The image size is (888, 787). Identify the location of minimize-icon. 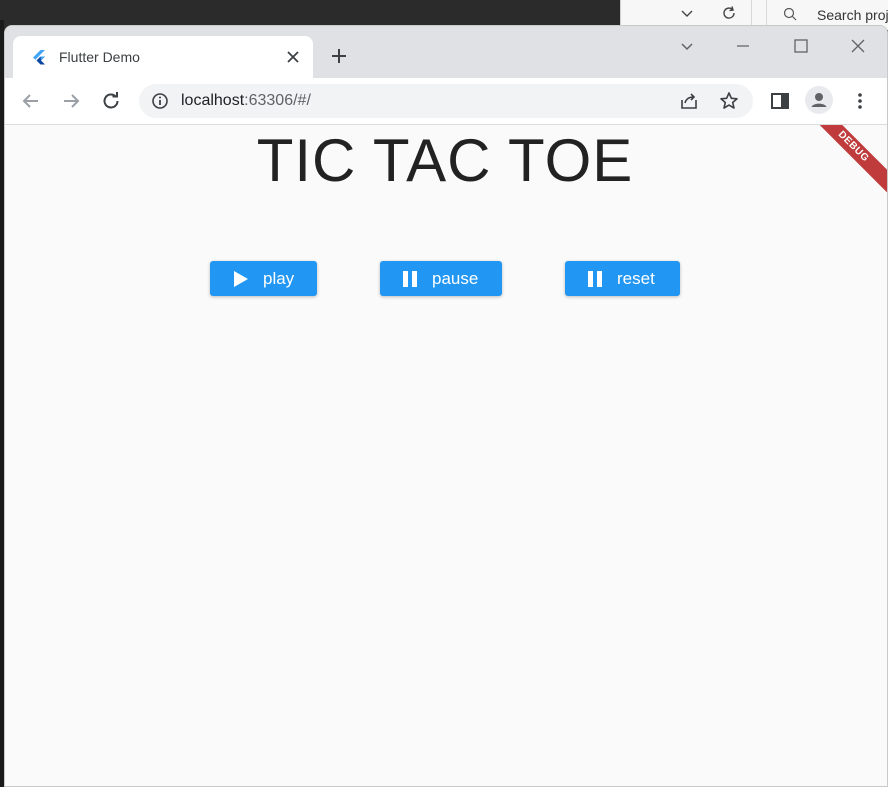
(743, 46).